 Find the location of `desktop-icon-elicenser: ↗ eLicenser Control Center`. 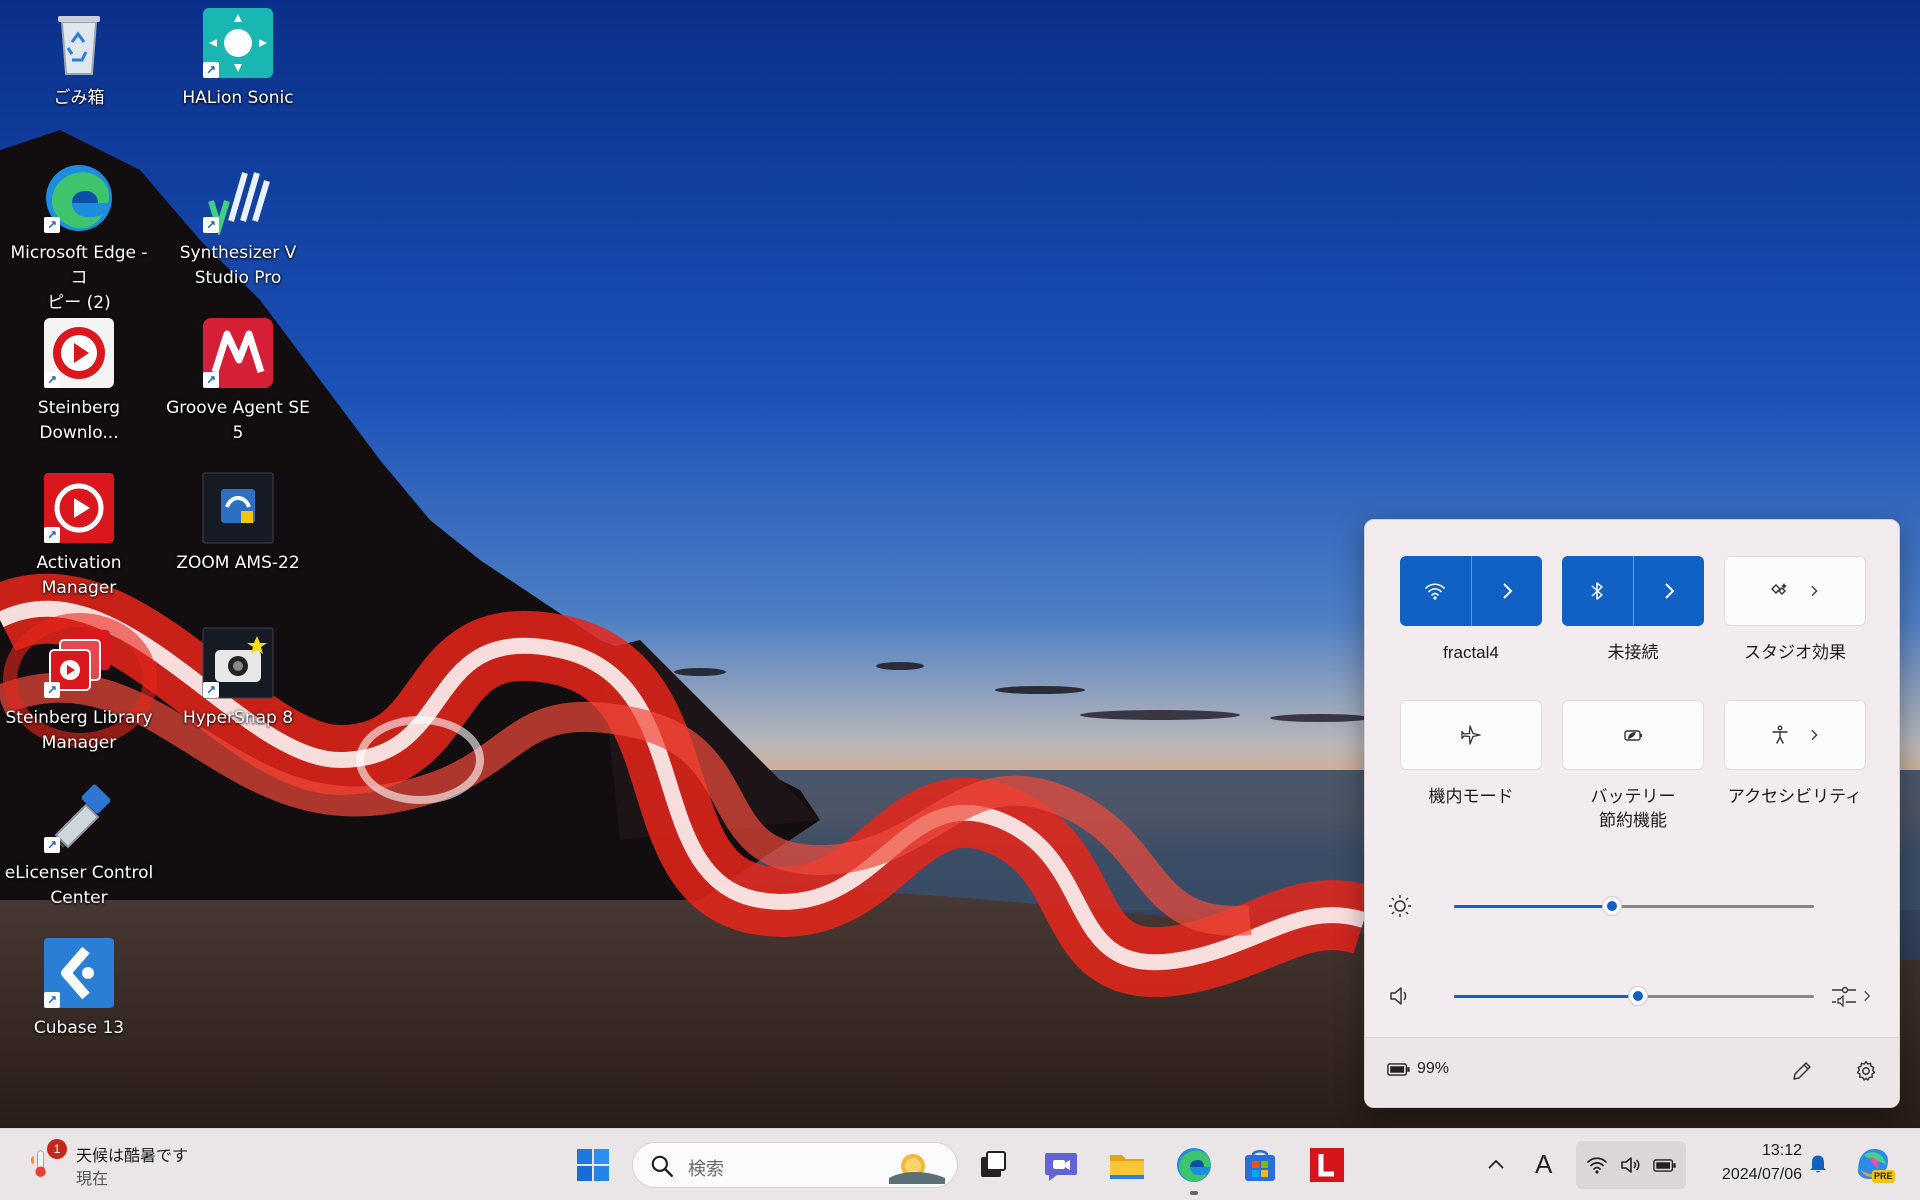

desktop-icon-elicenser: ↗ eLicenser Control Center is located at coordinates (79, 846).